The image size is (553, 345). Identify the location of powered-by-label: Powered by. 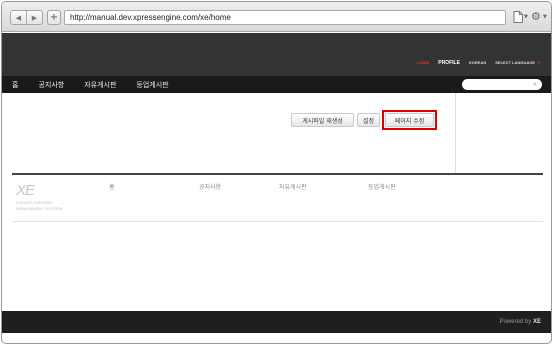
(515, 322).